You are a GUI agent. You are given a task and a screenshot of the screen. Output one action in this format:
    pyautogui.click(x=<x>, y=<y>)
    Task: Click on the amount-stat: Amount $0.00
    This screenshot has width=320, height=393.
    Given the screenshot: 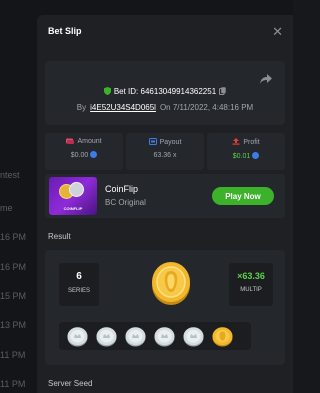 What is the action you would take?
    pyautogui.click(x=84, y=151)
    